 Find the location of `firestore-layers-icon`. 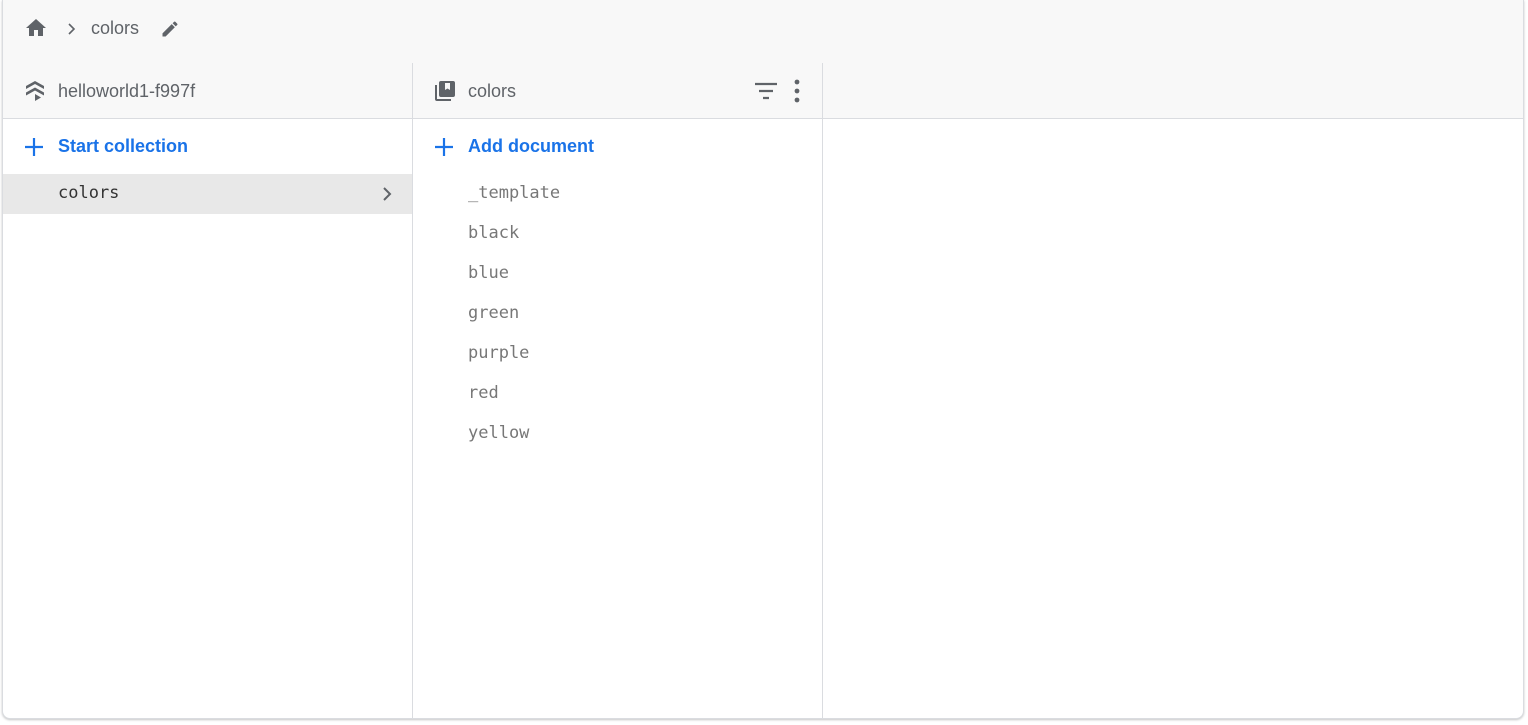

firestore-layers-icon is located at coordinates (35, 91).